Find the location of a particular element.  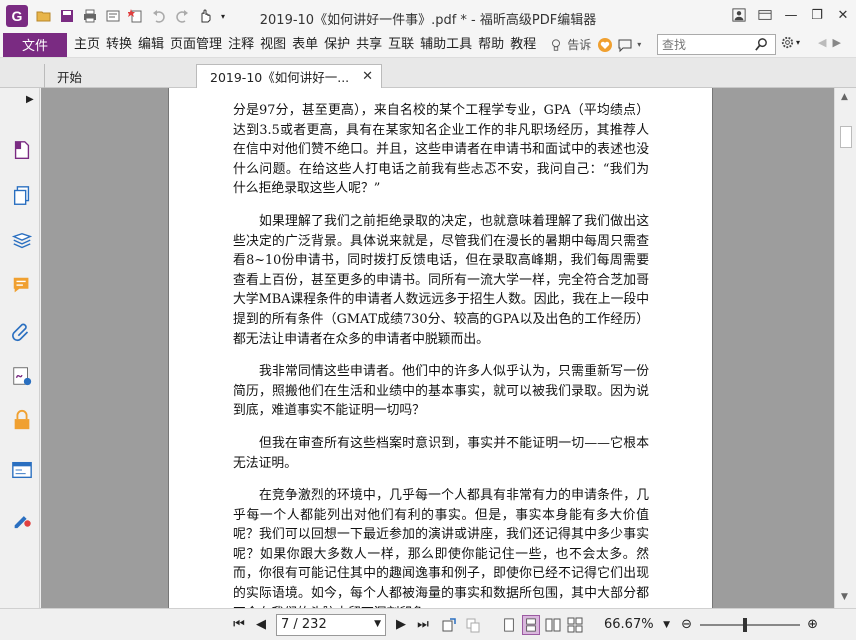

scrollbar-thumb is located at coordinates (846, 137).